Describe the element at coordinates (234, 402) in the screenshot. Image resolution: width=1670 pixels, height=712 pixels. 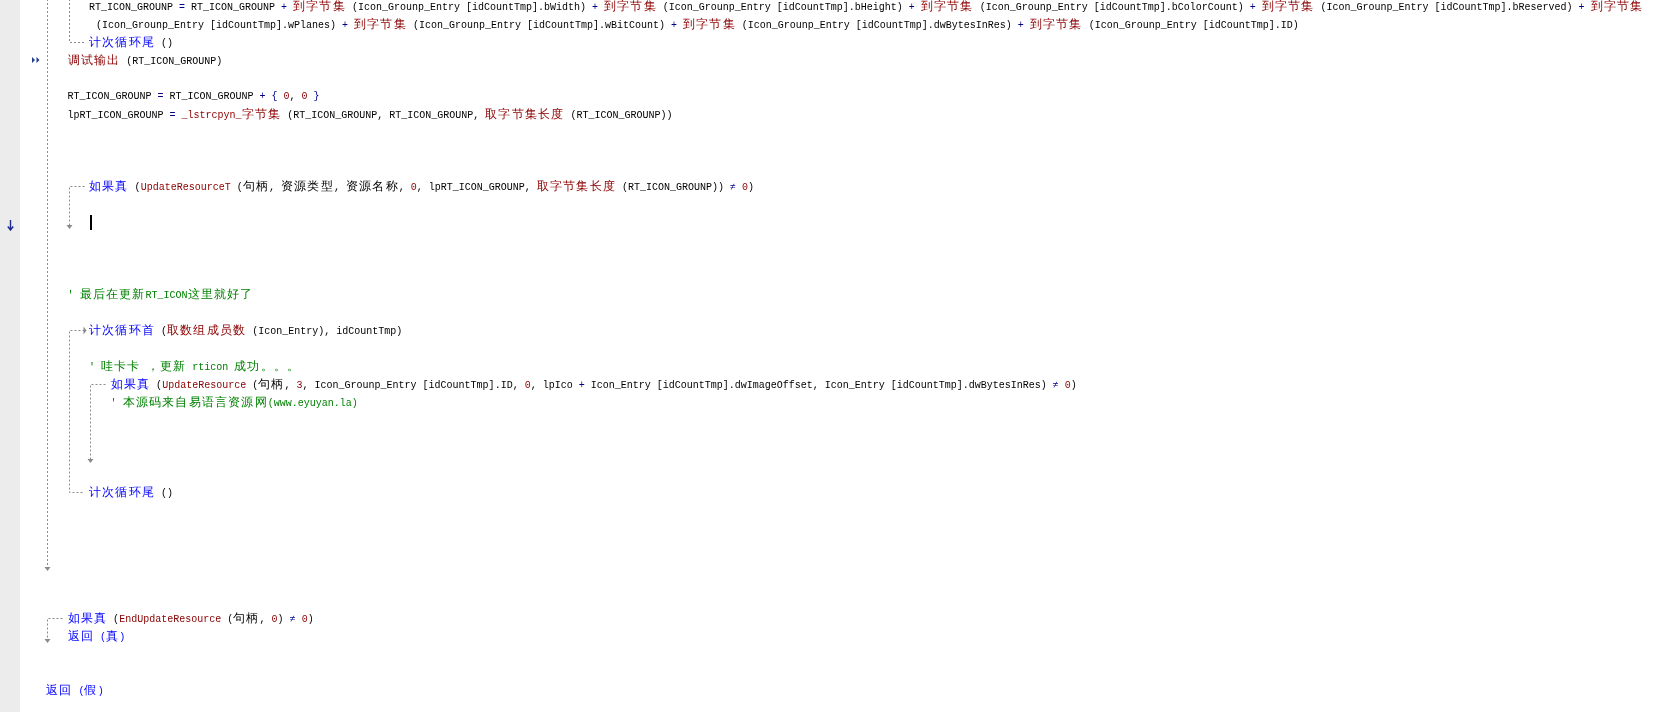
I see `code-comment: ' 本源码来自易语言资源网(www.eyuyan.la)` at that location.